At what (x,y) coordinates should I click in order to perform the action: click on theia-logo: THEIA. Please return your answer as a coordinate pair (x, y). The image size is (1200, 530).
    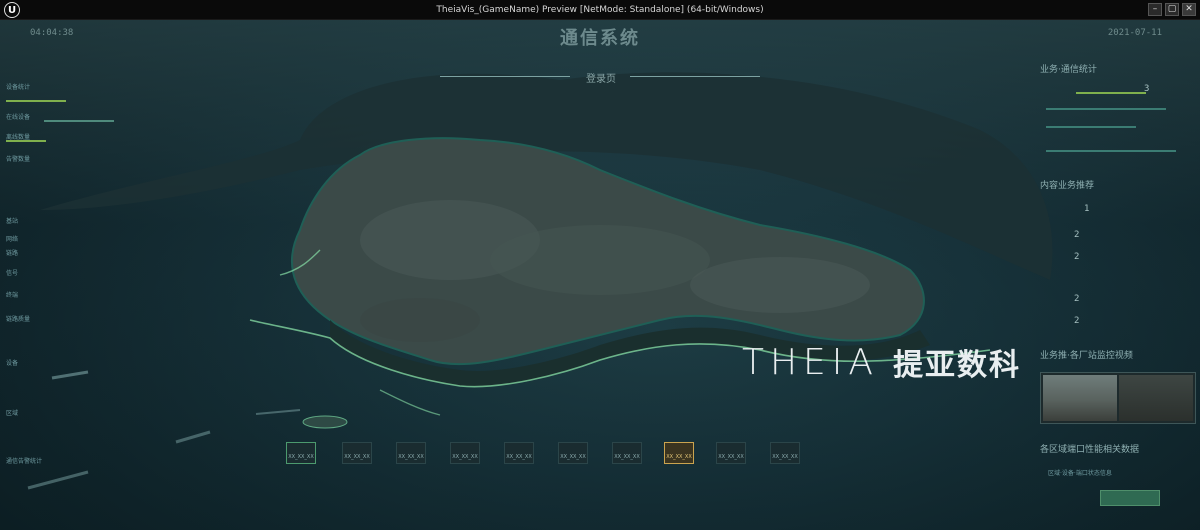
    Looking at the image, I should click on (811, 362).